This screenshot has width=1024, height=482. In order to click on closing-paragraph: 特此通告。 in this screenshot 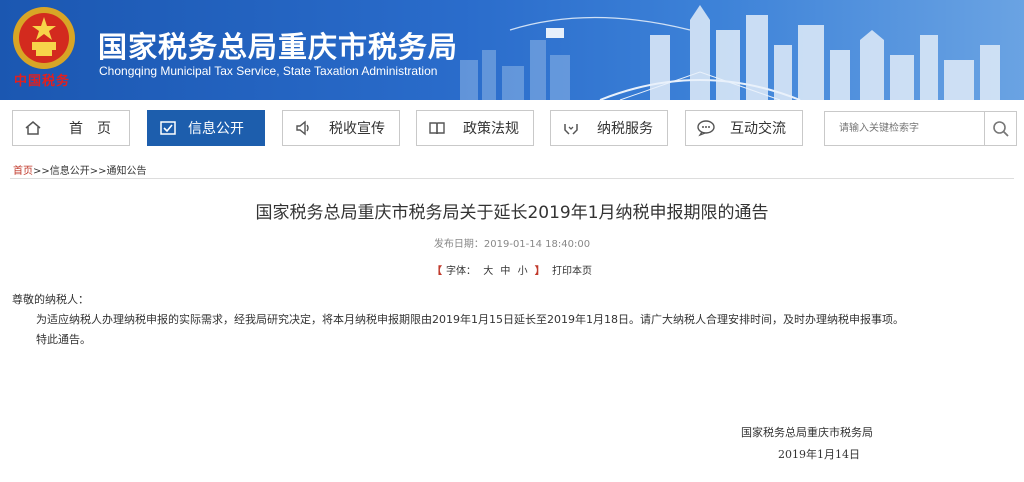, I will do `click(63, 339)`.